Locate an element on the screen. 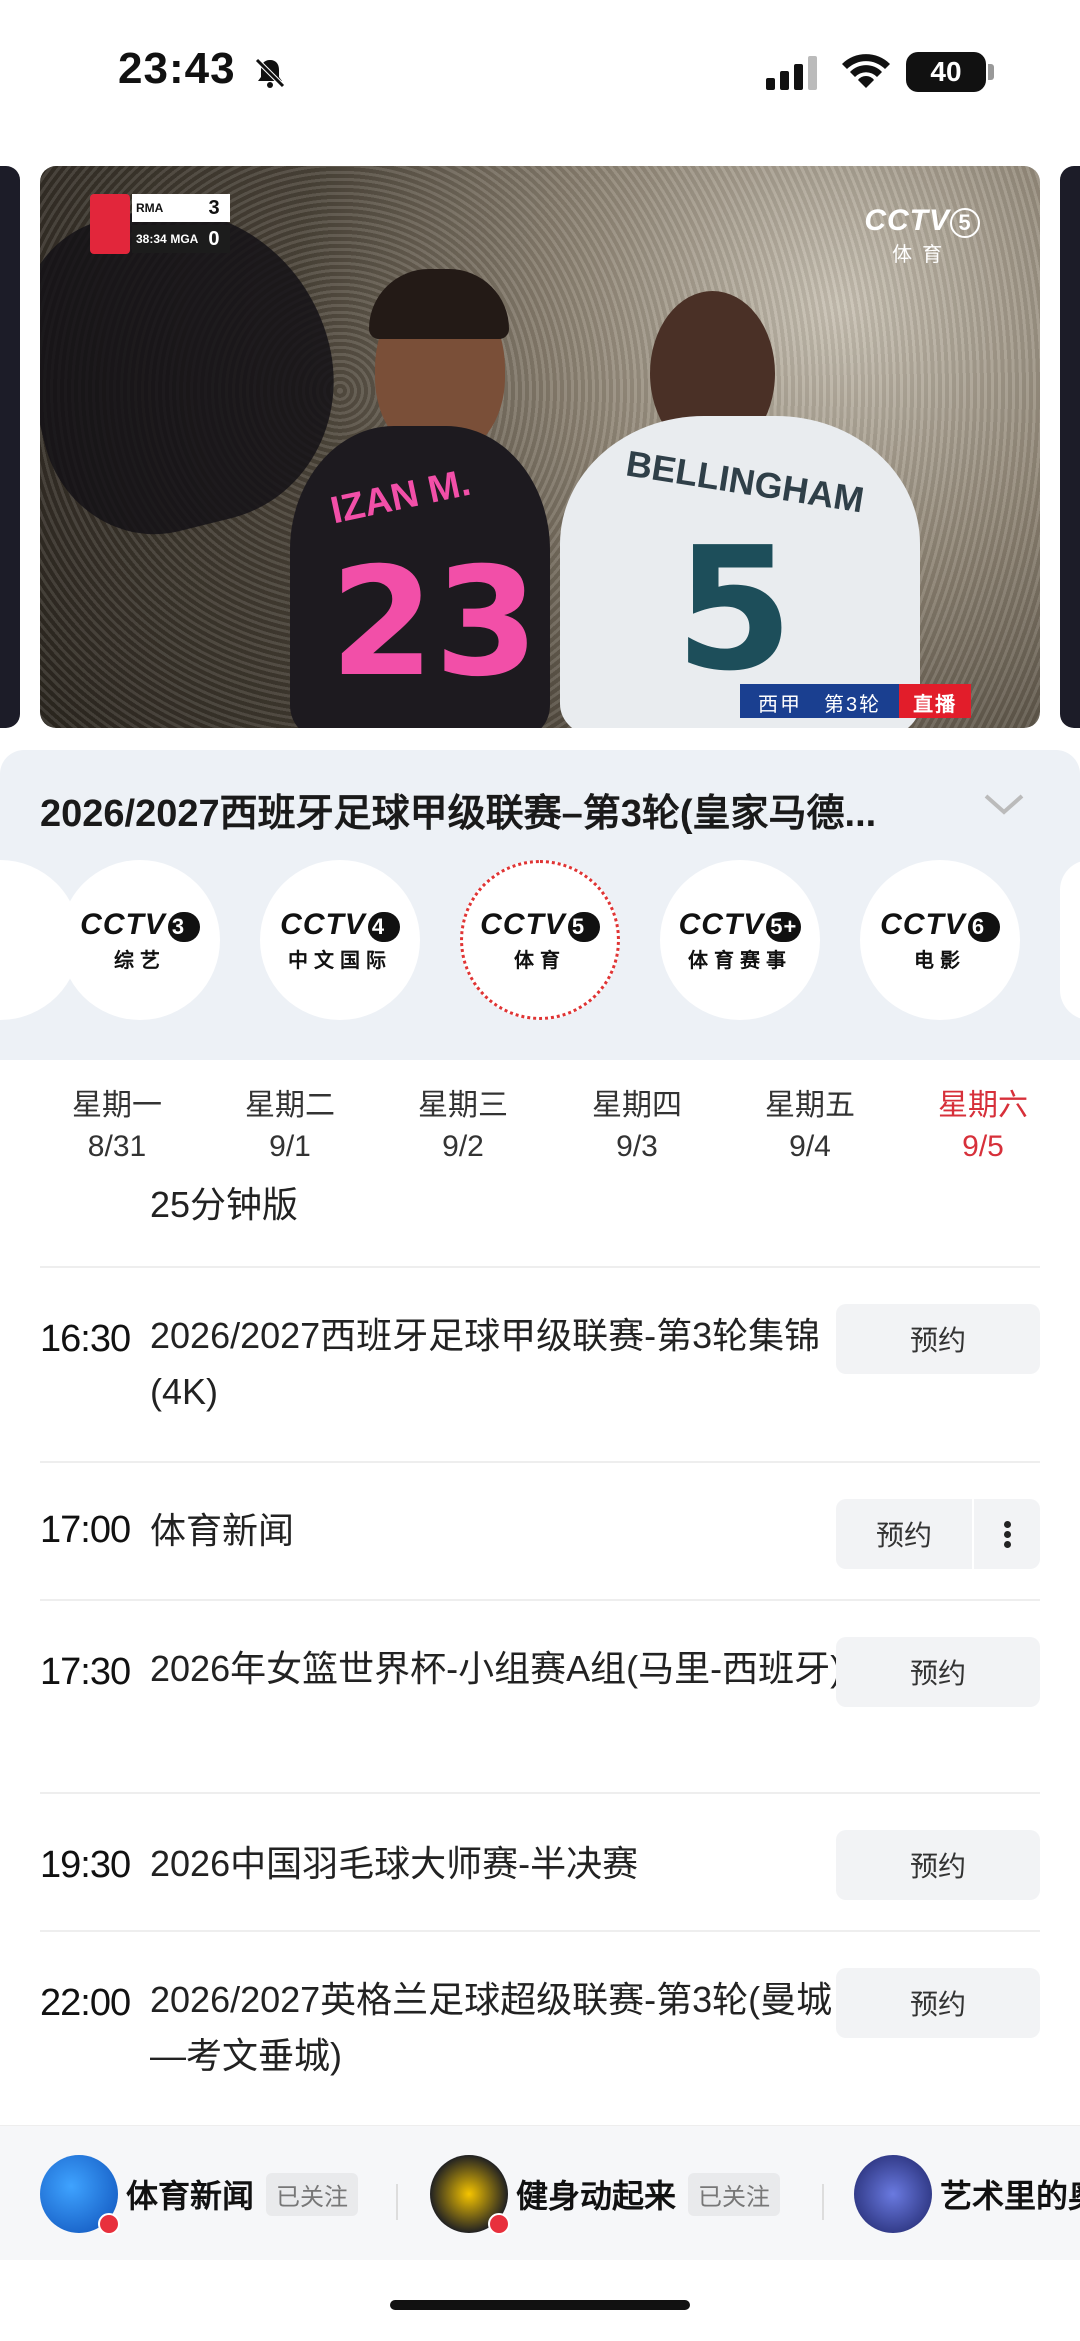 The width and height of the screenshot is (1080, 2341). player-left-number: 23 is located at coordinates (434, 623).